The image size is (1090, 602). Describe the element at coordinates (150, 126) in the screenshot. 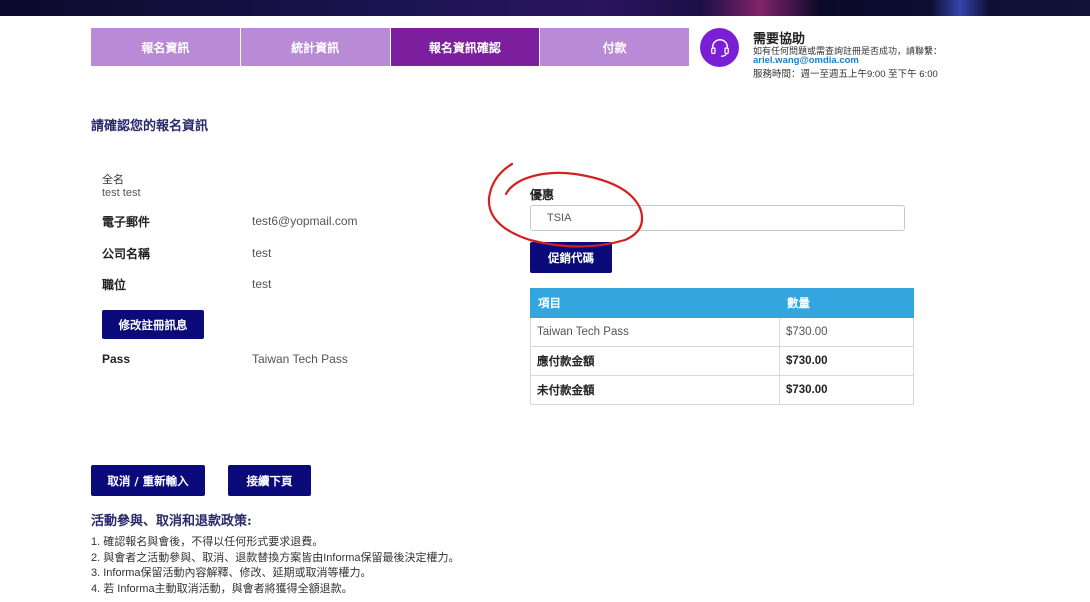

I see `page-title: 請確認您的報名資訊` at that location.